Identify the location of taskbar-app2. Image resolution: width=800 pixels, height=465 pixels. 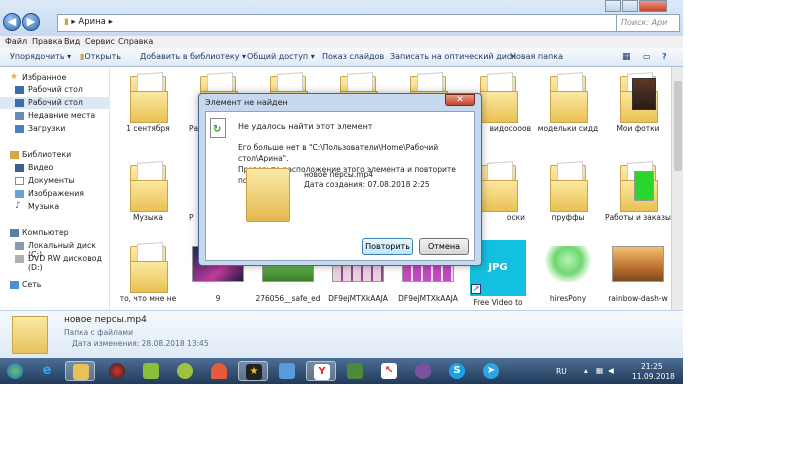
(151, 371).